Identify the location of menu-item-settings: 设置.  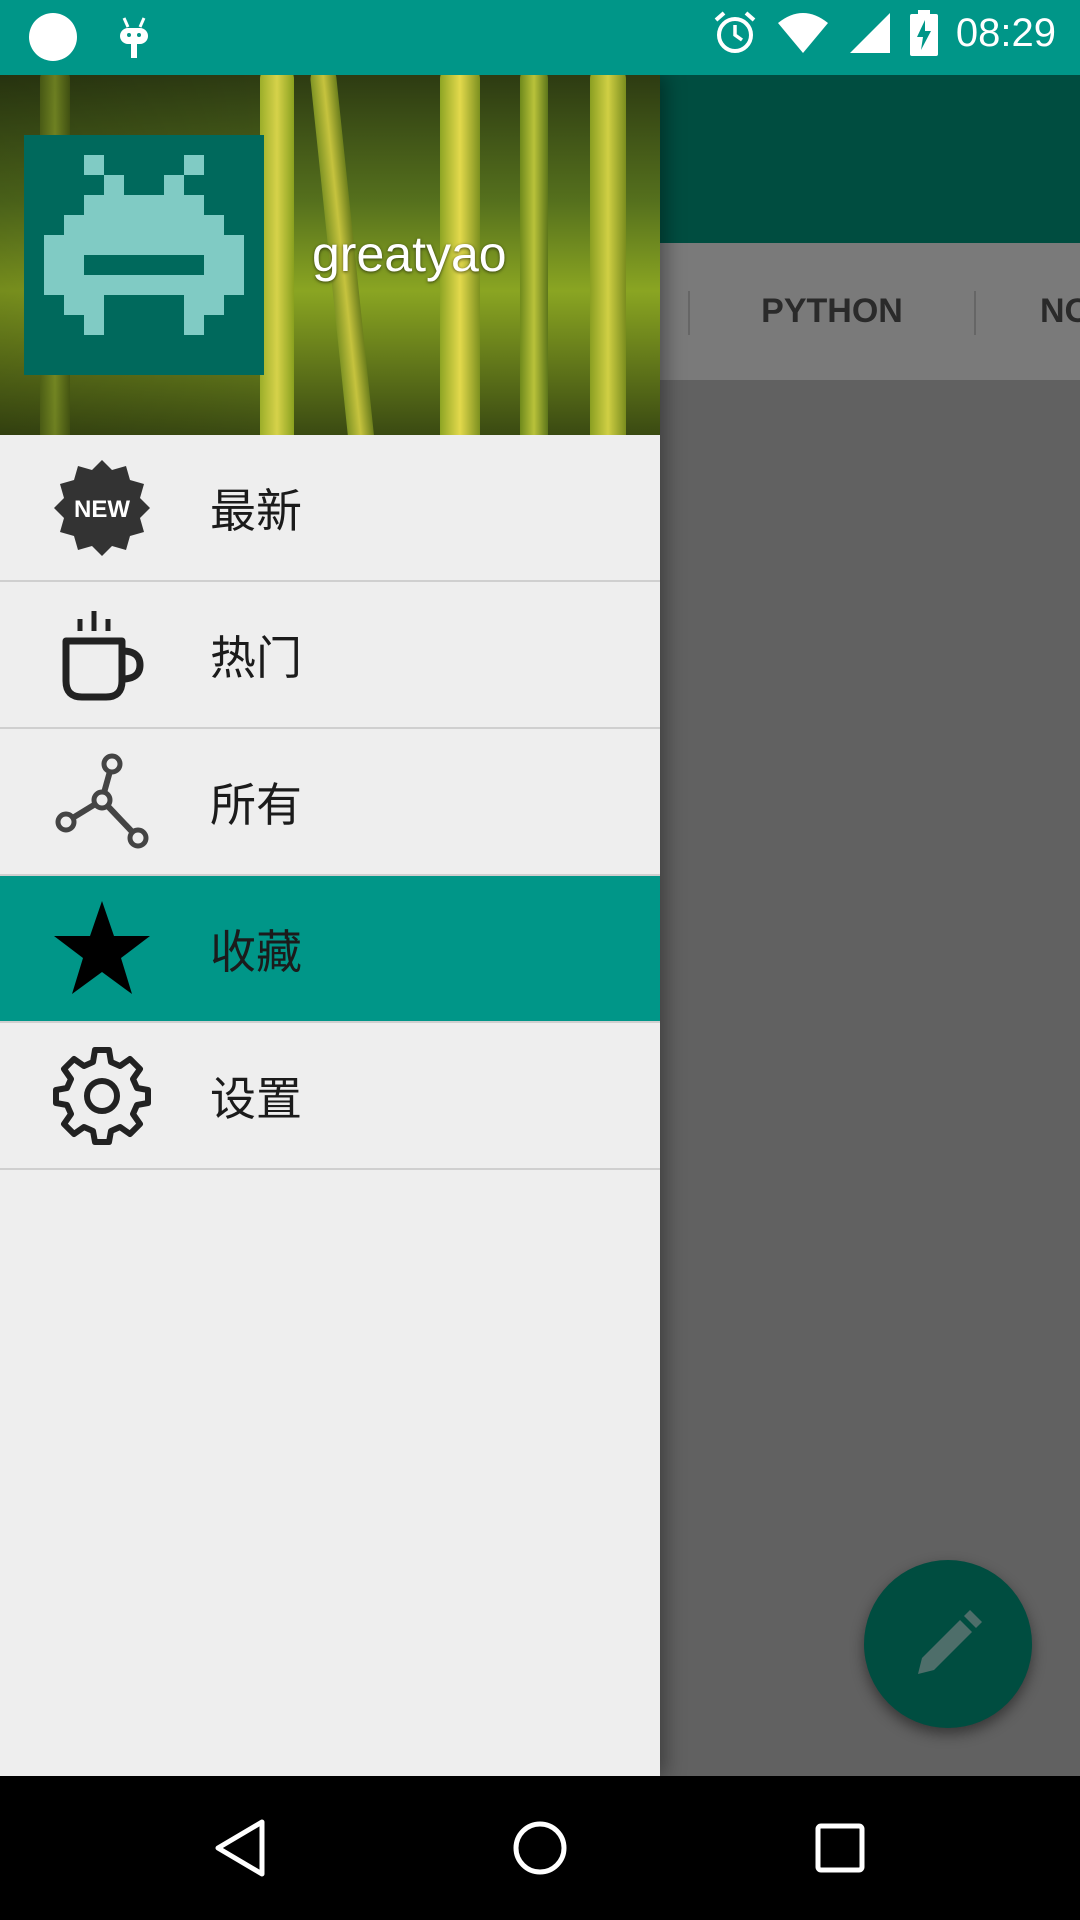
(330, 1096).